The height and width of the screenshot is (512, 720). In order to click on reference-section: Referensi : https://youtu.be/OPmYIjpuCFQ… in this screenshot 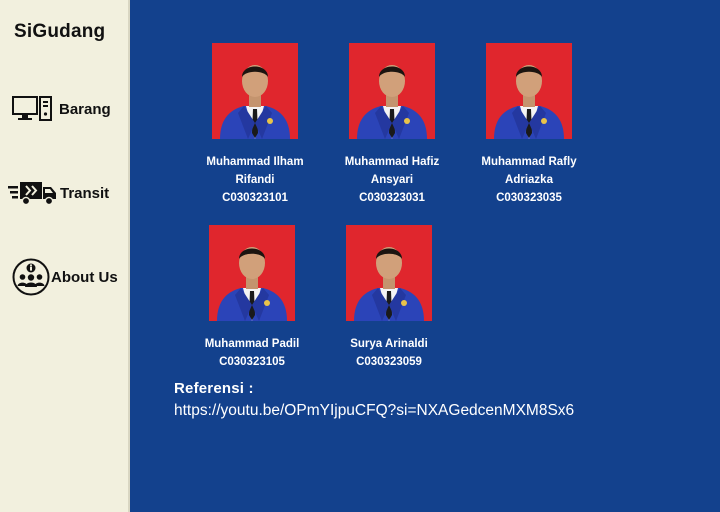, I will do `click(374, 400)`.